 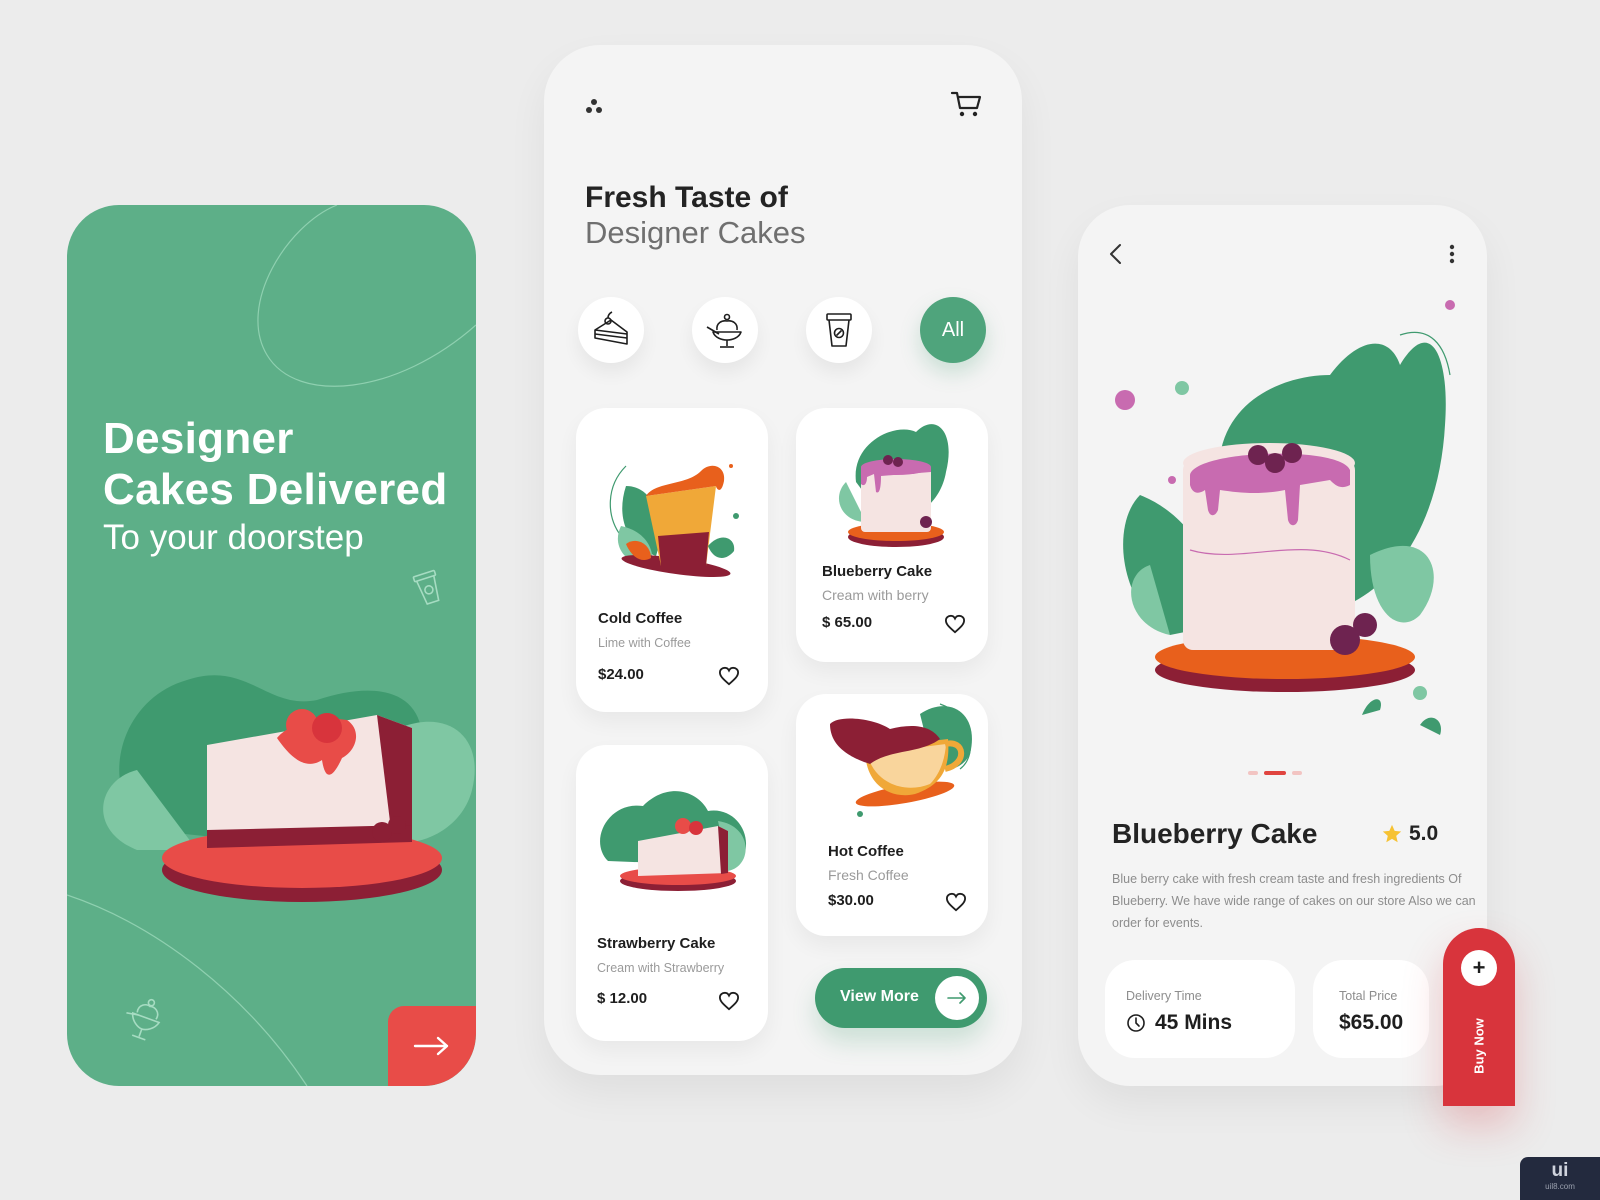 I want to click on product-card: Hot Coffee Fresh Coffee $30.00, so click(x=892, y=815).